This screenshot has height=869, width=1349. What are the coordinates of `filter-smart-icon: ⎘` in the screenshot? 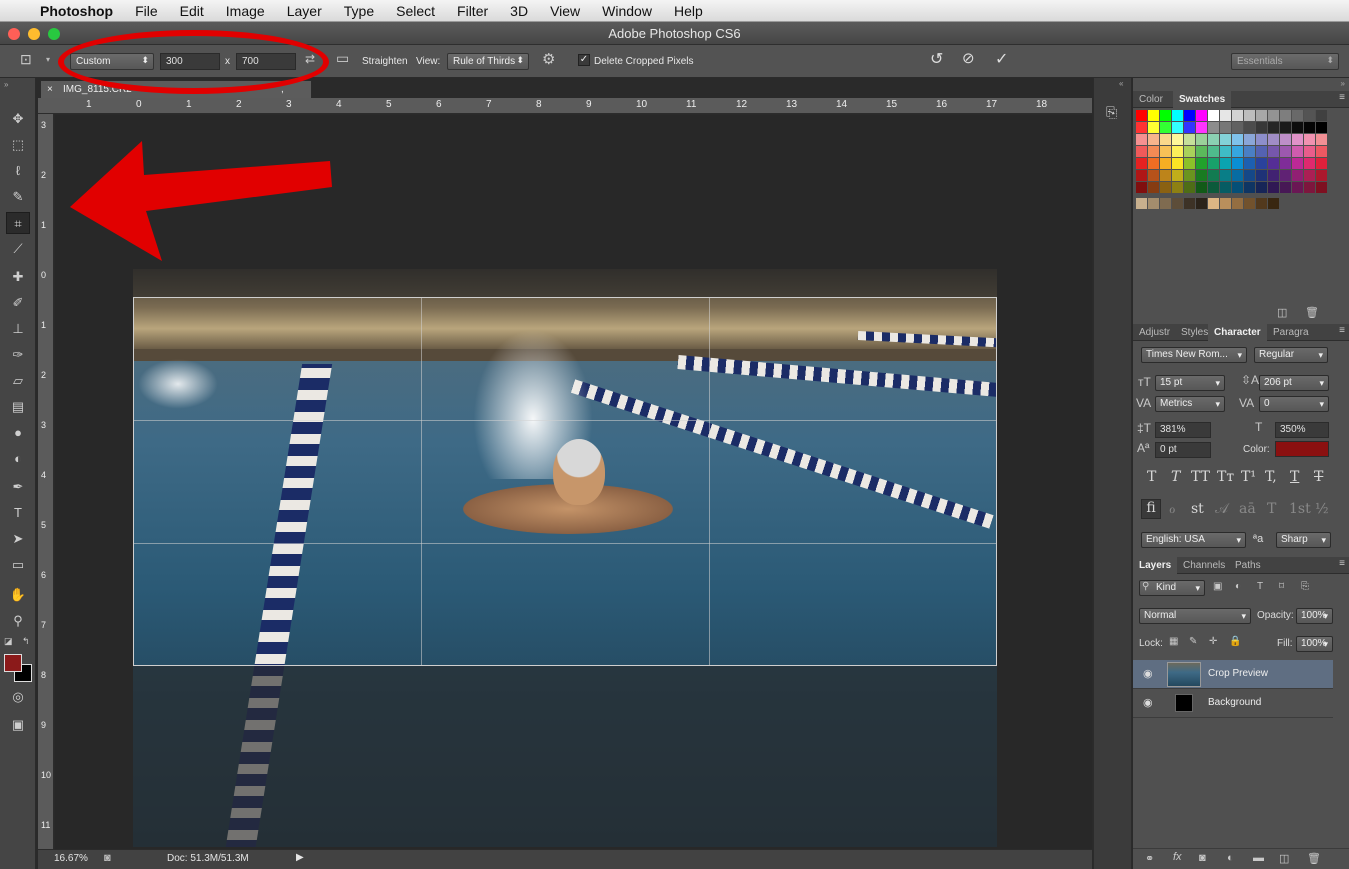 It's located at (1305, 586).